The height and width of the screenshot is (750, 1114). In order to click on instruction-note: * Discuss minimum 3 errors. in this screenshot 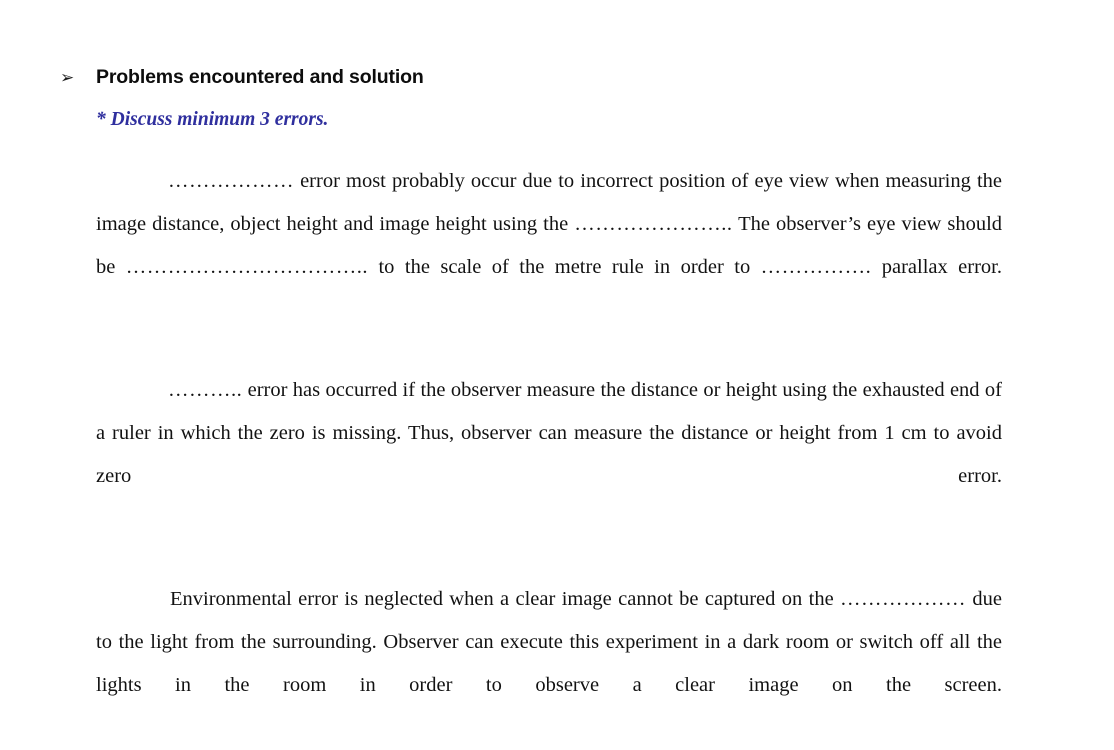, I will do `click(212, 119)`.